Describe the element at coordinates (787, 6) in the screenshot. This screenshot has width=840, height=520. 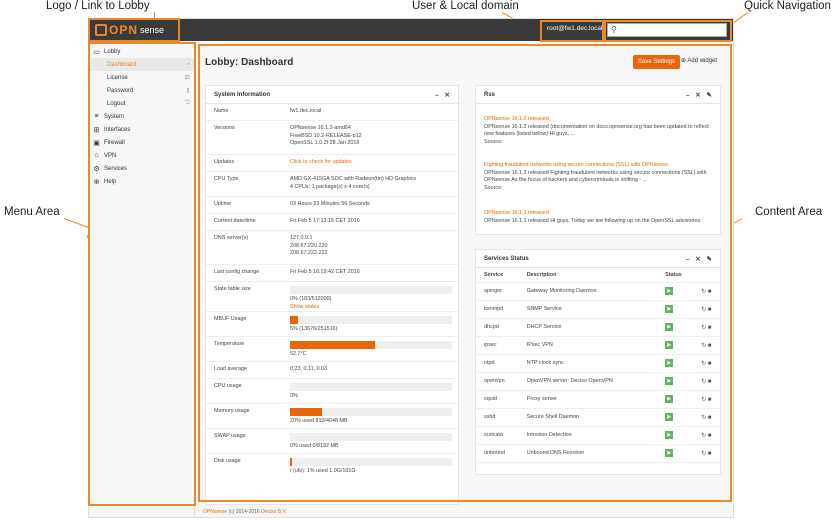
I see `callout-quick-nav: Quick Navigation` at that location.